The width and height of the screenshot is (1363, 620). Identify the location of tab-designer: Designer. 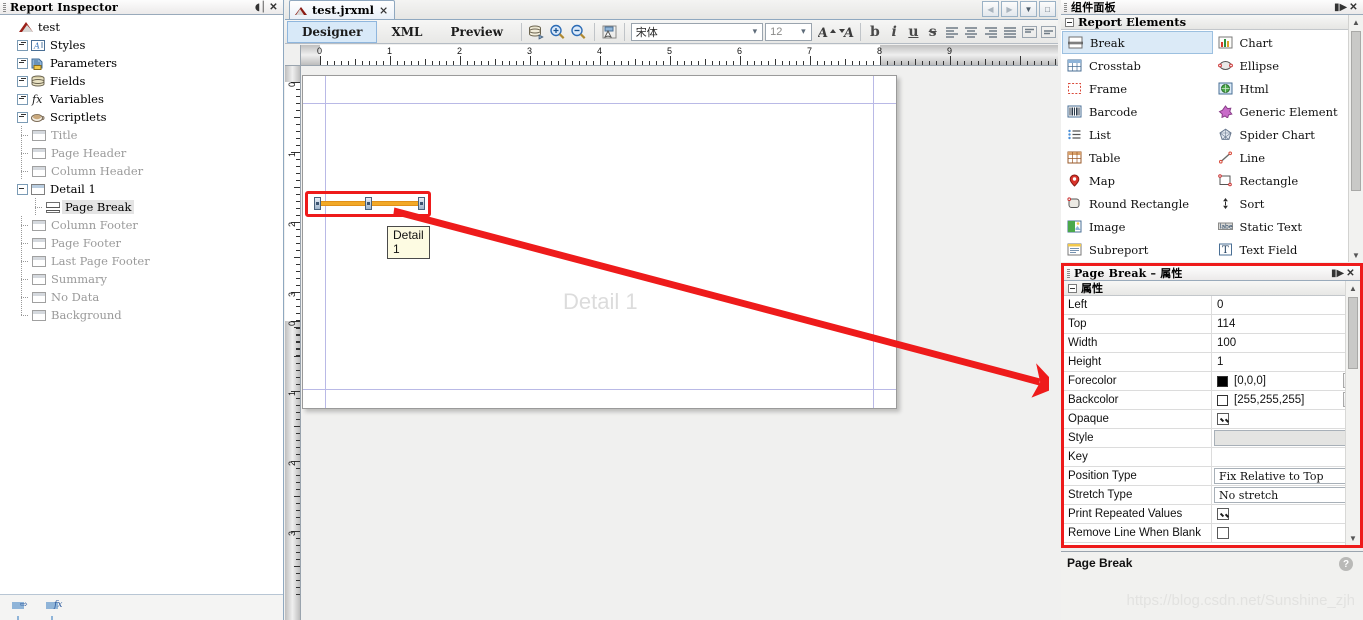
(332, 31).